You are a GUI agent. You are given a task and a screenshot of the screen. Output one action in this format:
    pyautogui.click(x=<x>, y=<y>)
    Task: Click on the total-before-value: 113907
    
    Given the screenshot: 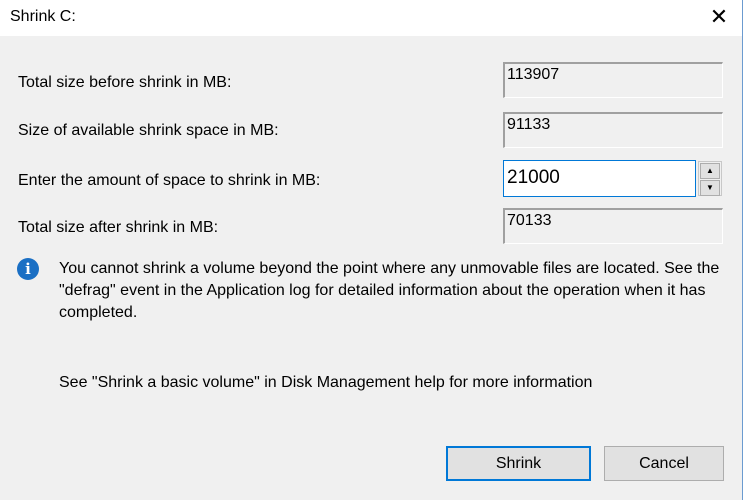 What is the action you would take?
    pyautogui.click(x=613, y=80)
    